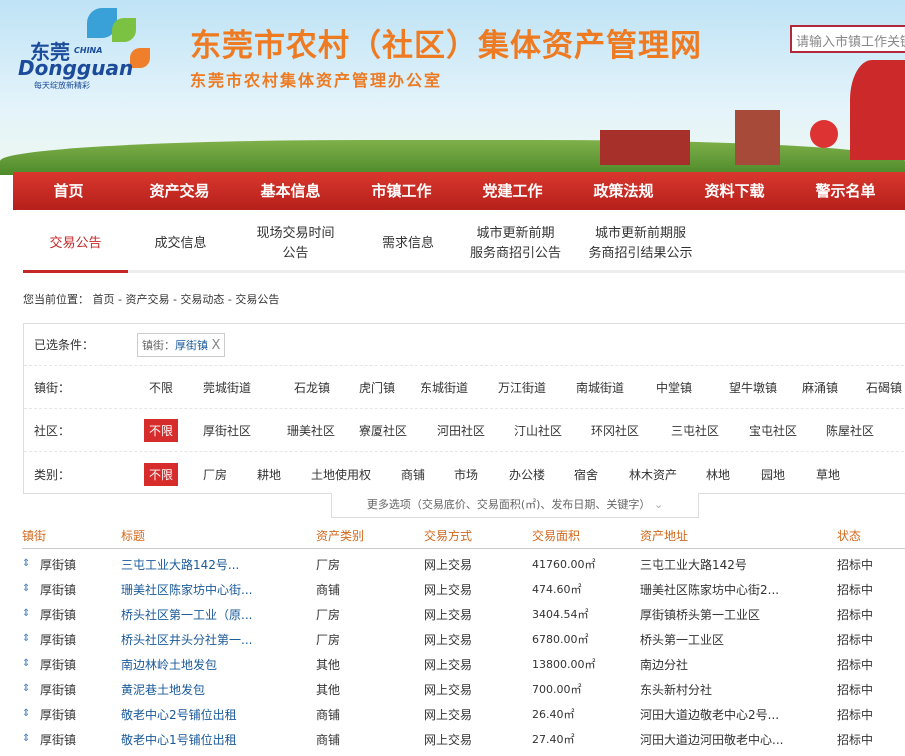  What do you see at coordinates (161, 474) in the screenshot?
I see `category-option: 不限` at bounding box center [161, 474].